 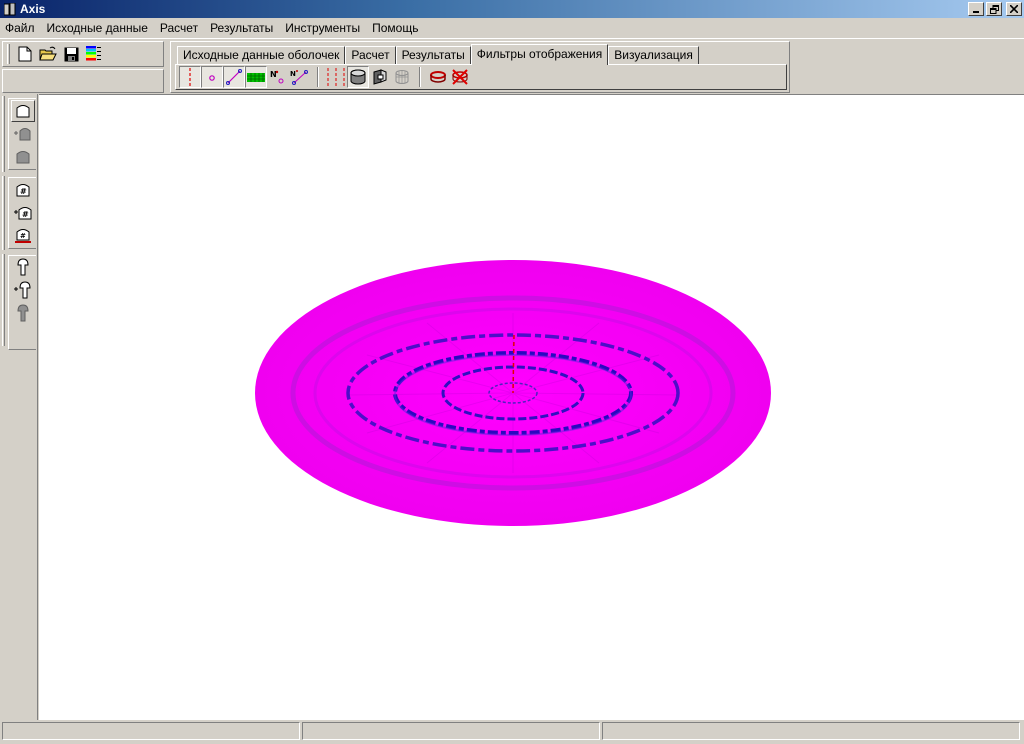 What do you see at coordinates (212, 77) in the screenshot?
I see `node-point-icon` at bounding box center [212, 77].